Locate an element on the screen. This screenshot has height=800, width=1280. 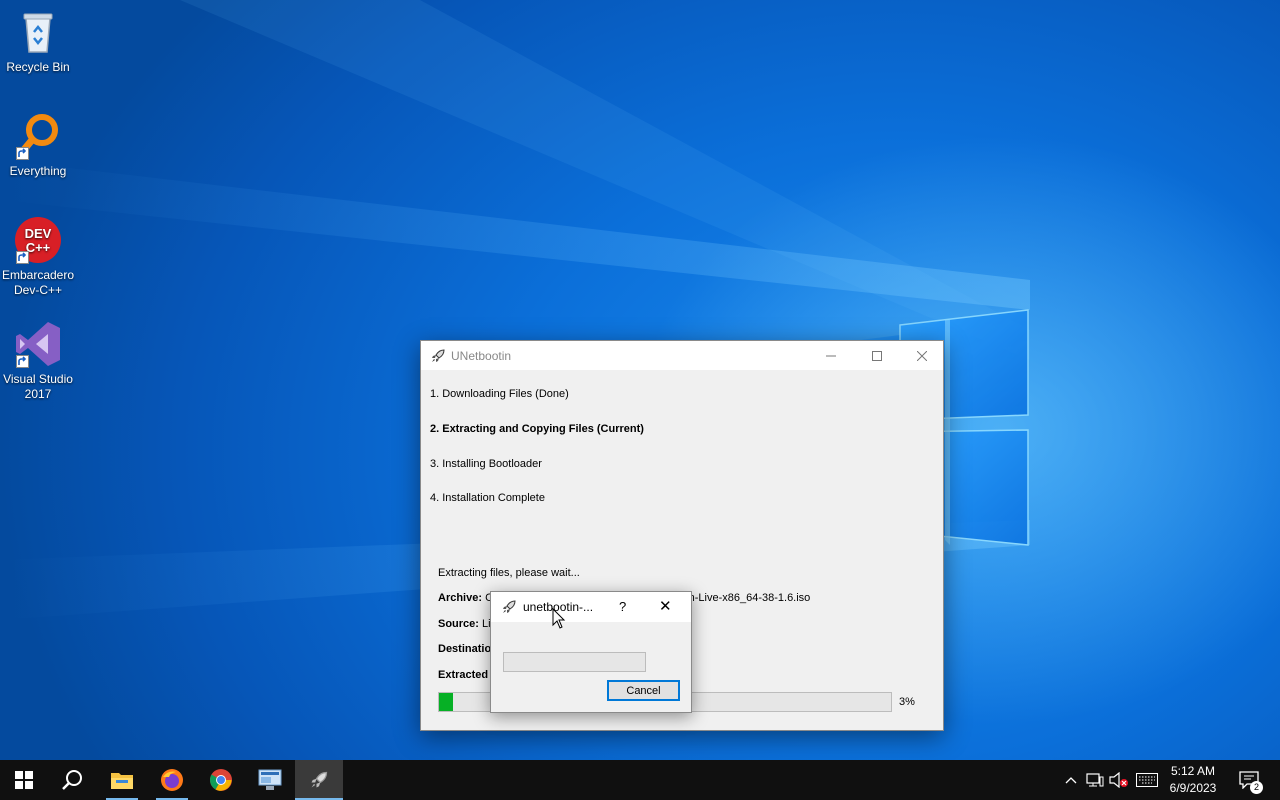
unetbootin-icon is located at coordinates (319, 779).